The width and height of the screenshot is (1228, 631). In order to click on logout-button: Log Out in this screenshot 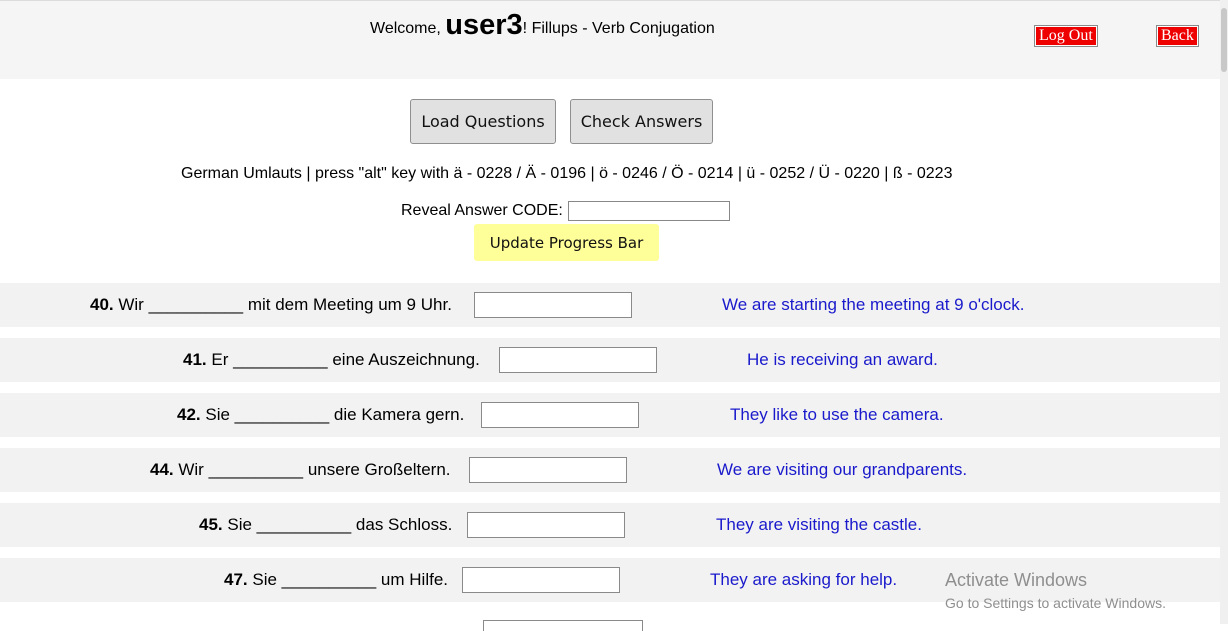, I will do `click(1066, 36)`.